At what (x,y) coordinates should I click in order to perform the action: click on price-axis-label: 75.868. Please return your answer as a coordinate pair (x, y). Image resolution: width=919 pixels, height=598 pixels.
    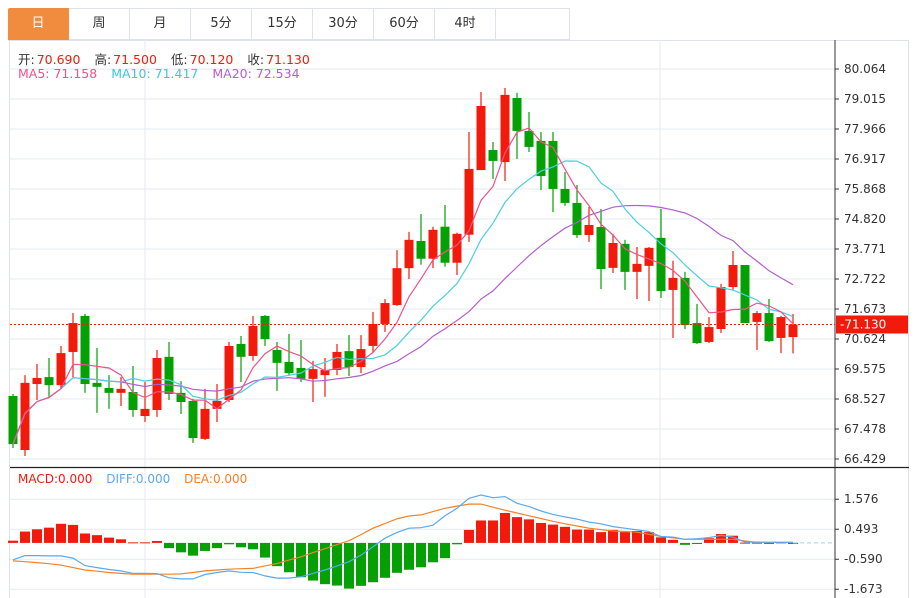
    Looking at the image, I should click on (865, 189).